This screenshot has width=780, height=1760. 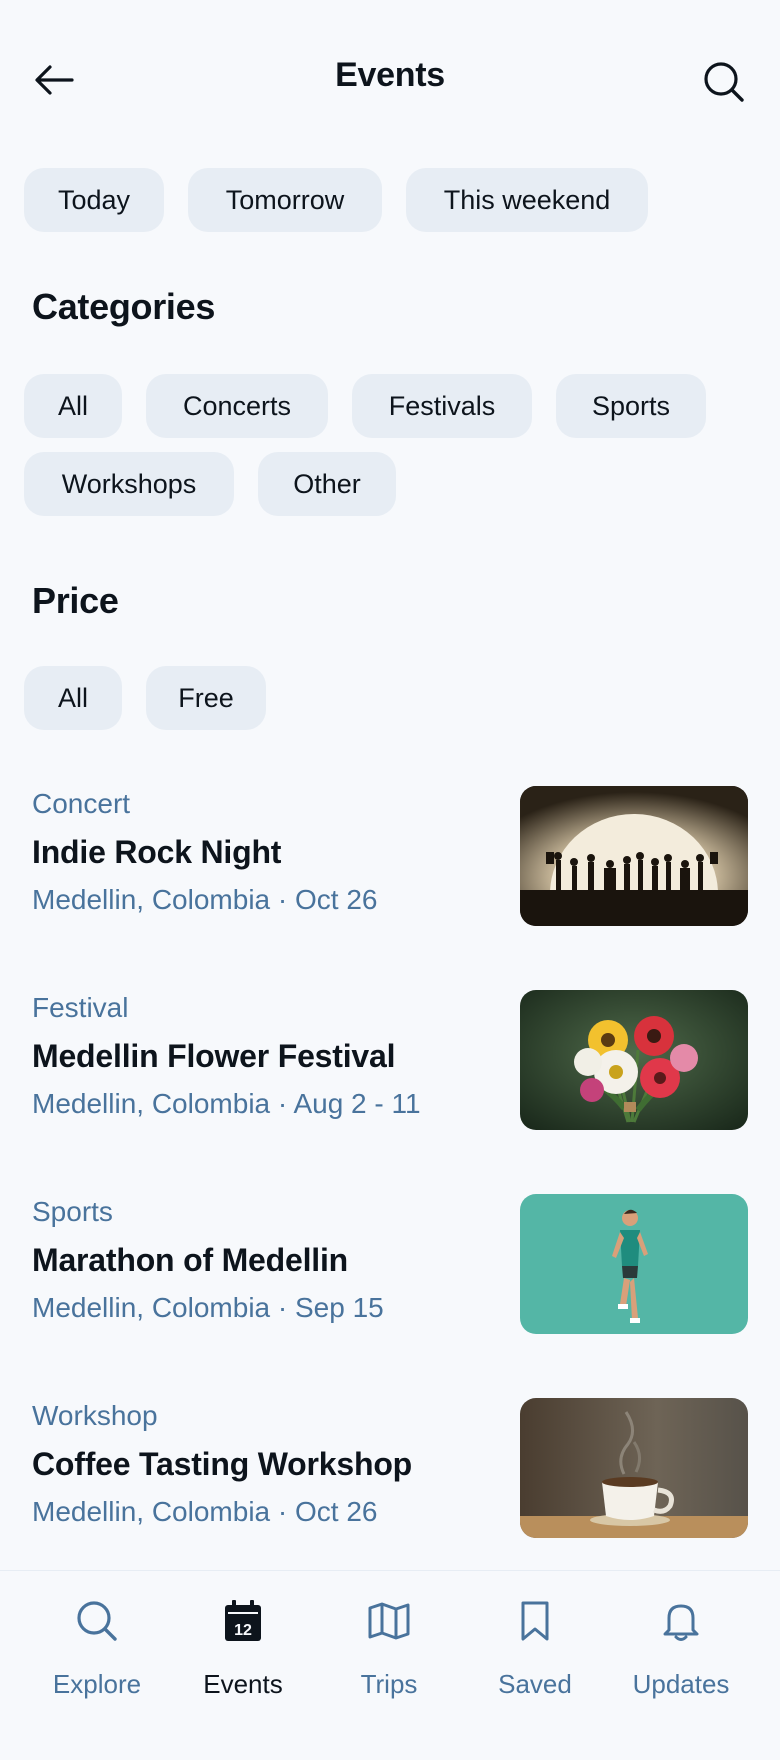 What do you see at coordinates (681, 1622) in the screenshot?
I see `bell-icon` at bounding box center [681, 1622].